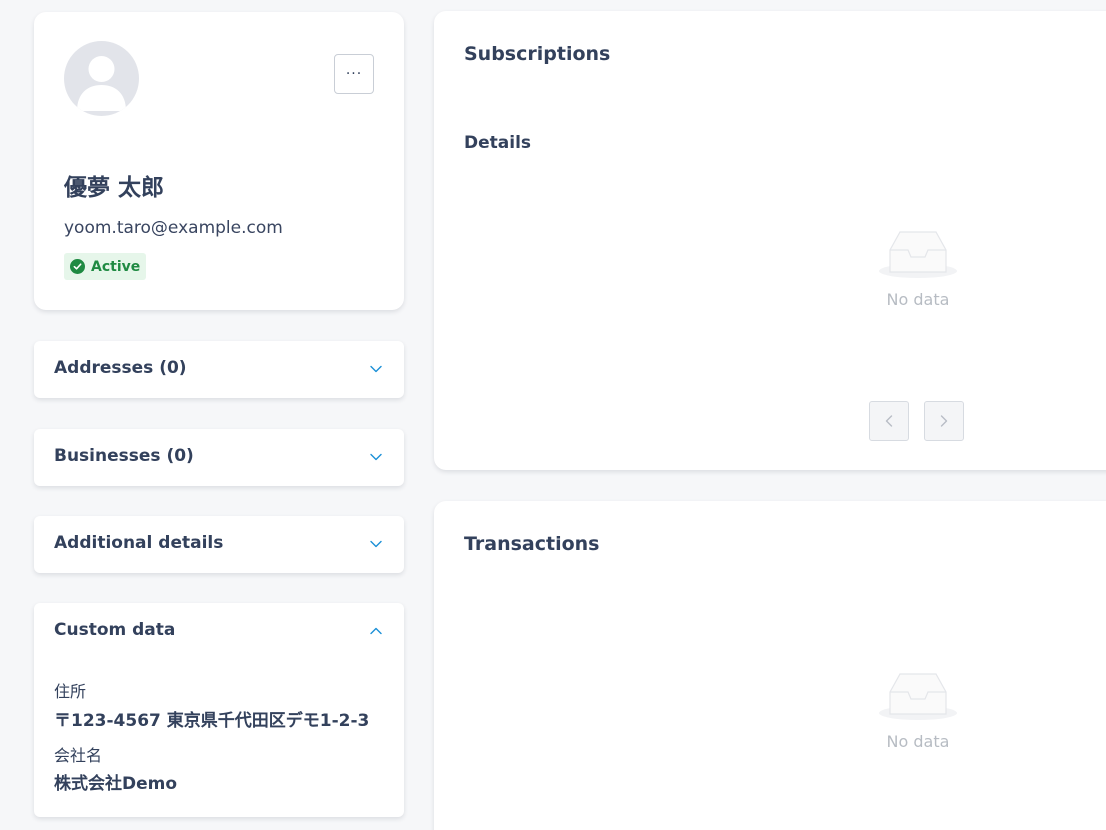 The height and width of the screenshot is (830, 1106). I want to click on profile-card: ··· 優夢 太郎 yoom.taro@example.com Active, so click(219, 161).